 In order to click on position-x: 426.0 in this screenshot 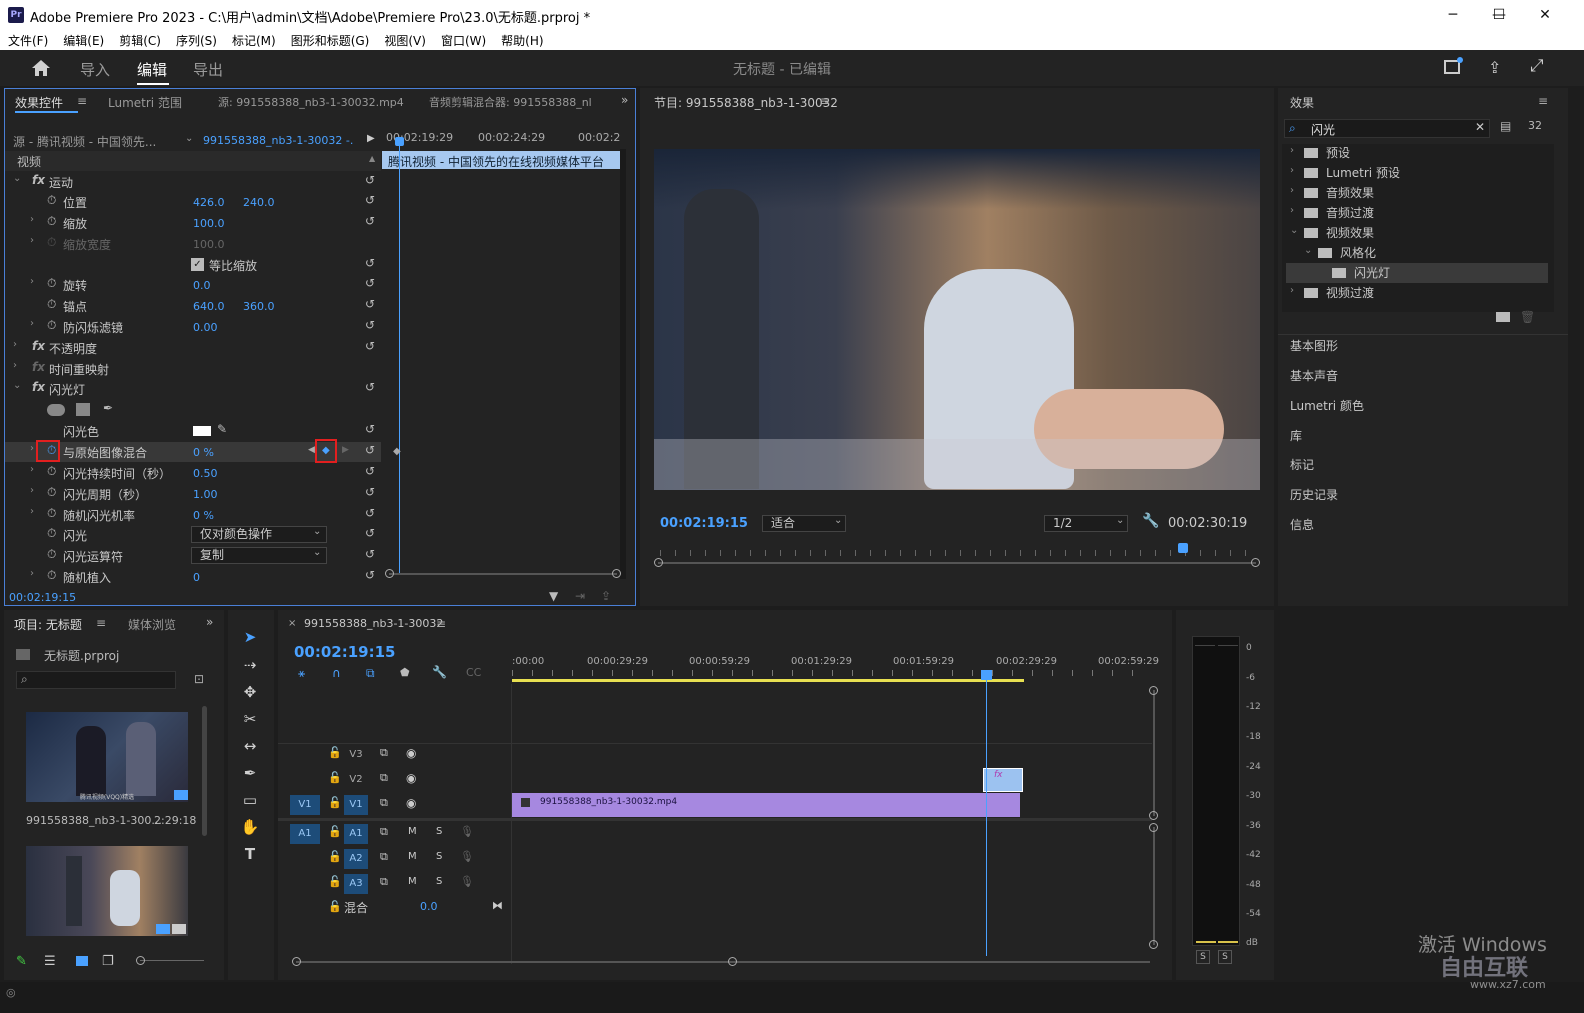, I will do `click(209, 202)`.